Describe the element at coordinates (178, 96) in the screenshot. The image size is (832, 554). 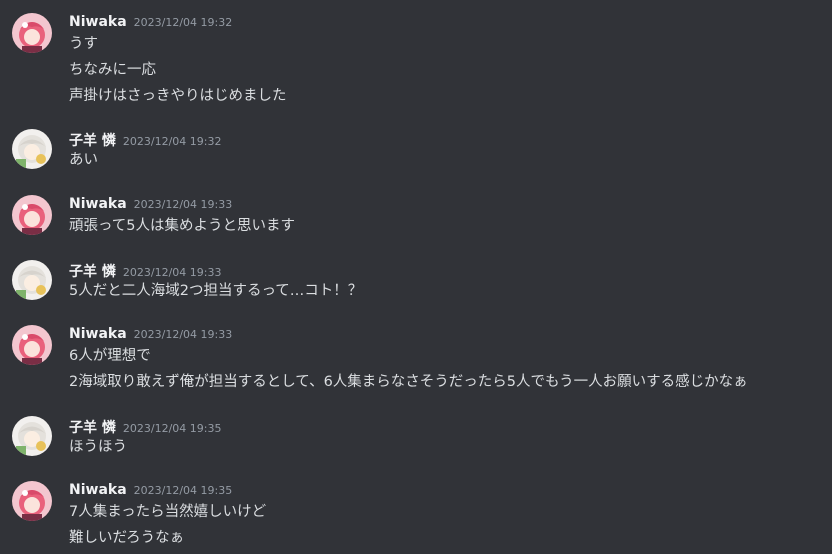
I see `message-text: 声掛けはさっきやりはじめました` at that location.